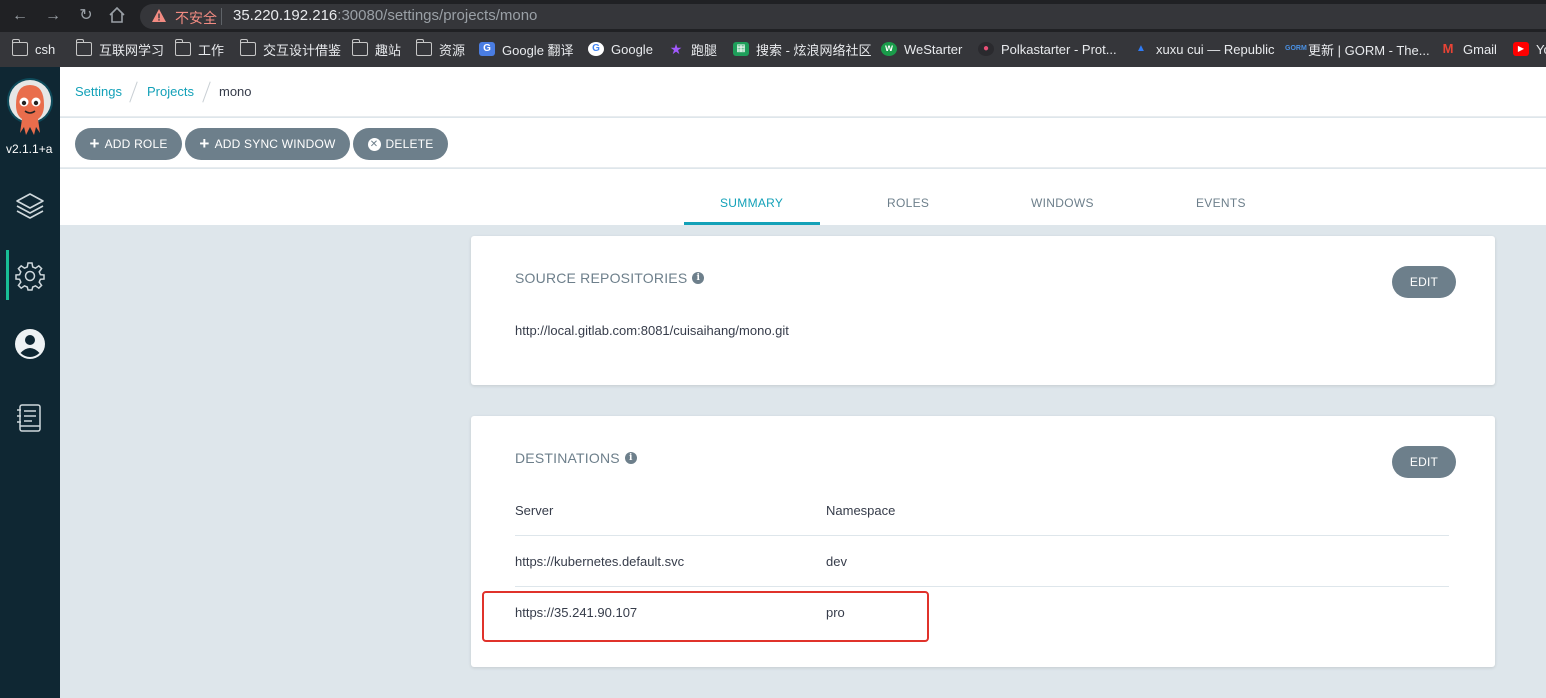 Image resolution: width=1546 pixels, height=698 pixels. Describe the element at coordinates (86, 16) in the screenshot. I see `reload-icon: ↻` at that location.